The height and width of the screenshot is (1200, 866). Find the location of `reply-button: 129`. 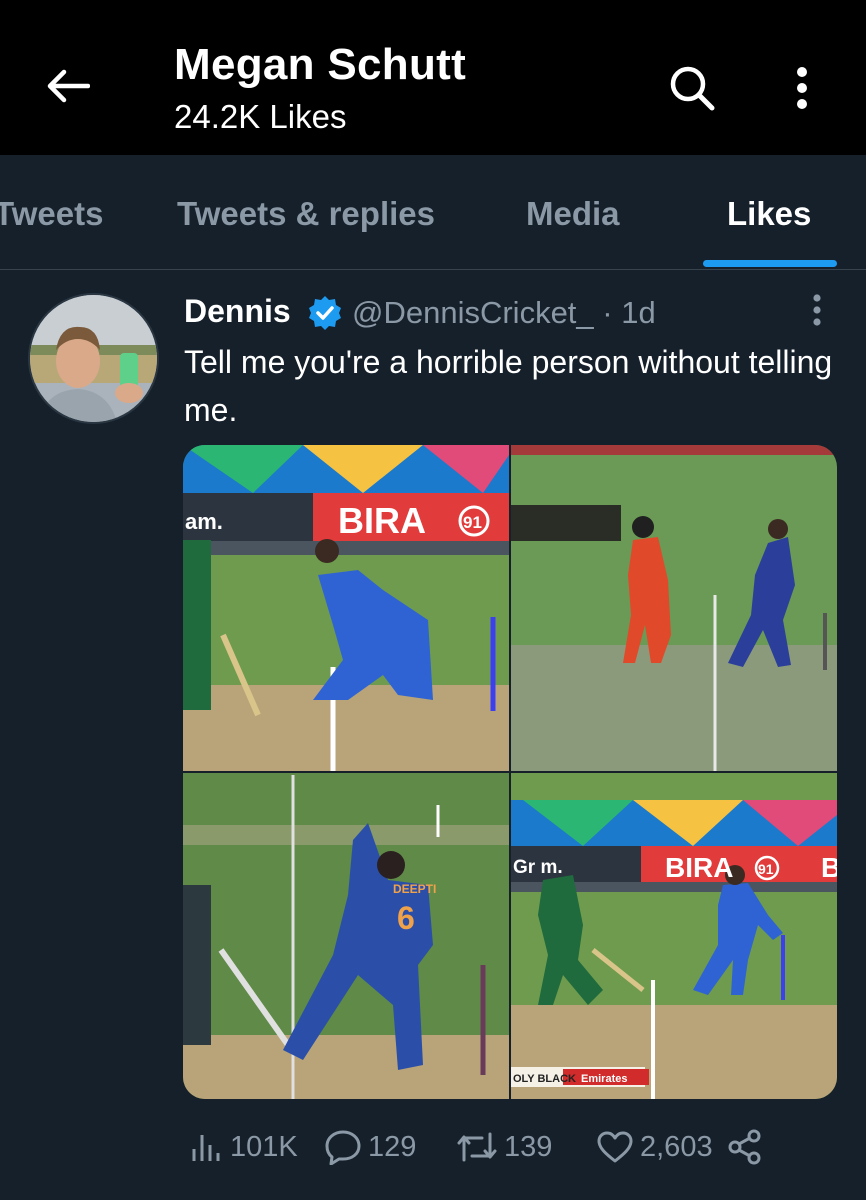

reply-button: 129 is located at coordinates (370, 1147).